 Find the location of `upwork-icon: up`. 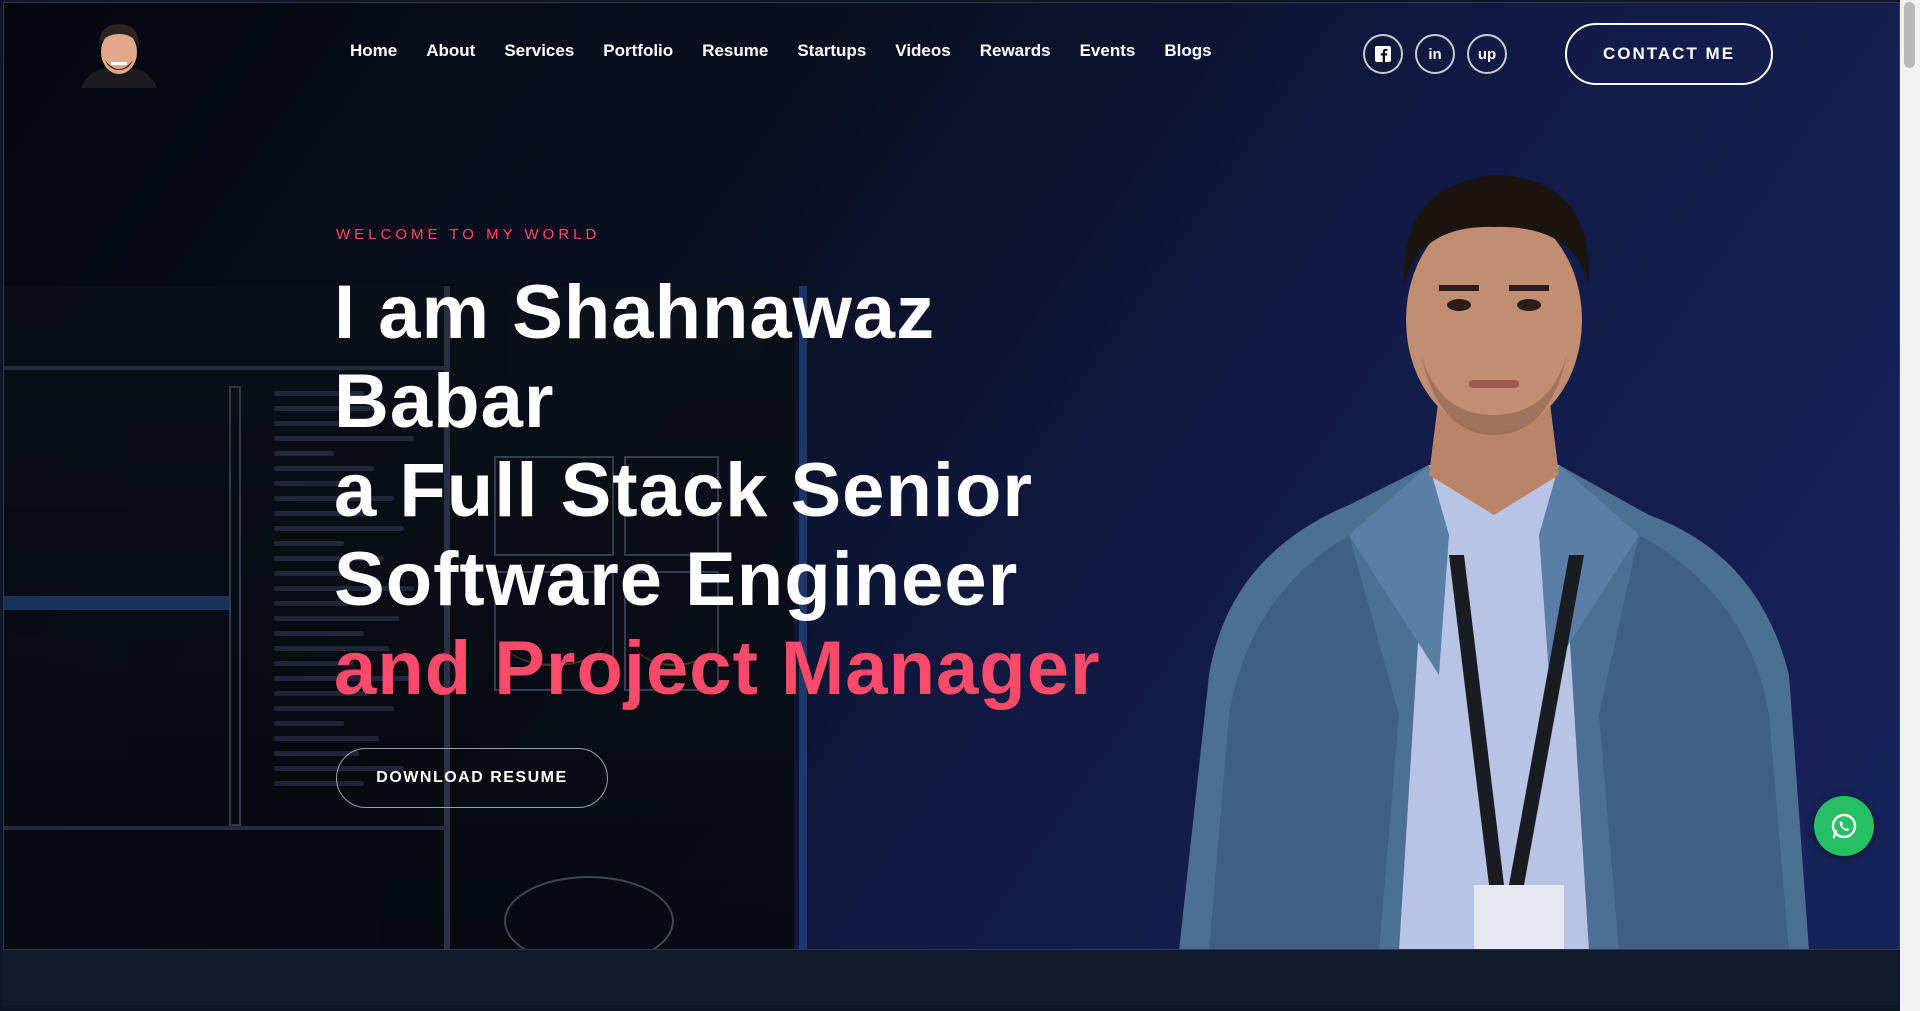

upwork-icon: up is located at coordinates (1487, 54).